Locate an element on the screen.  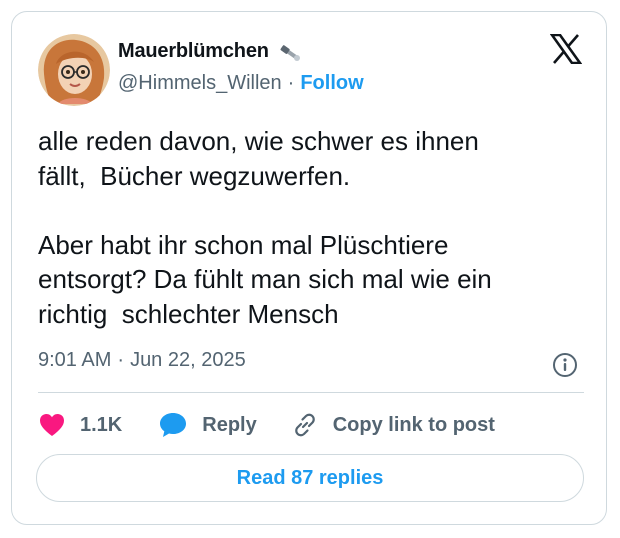
divider is located at coordinates (311, 392).